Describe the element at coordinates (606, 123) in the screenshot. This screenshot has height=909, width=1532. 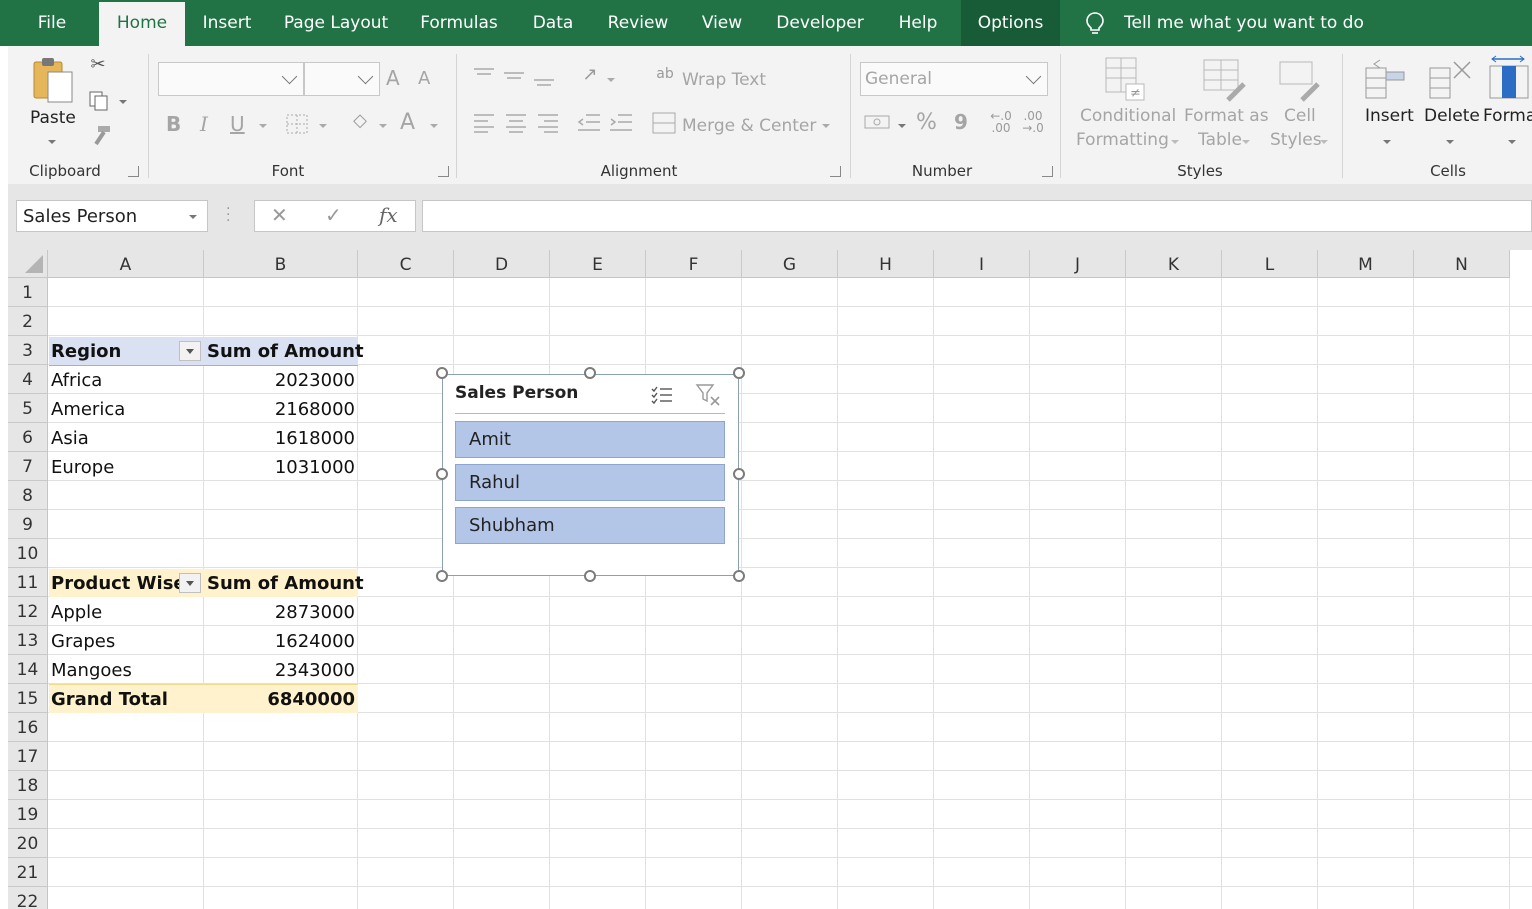
I see `indent-icons` at that location.